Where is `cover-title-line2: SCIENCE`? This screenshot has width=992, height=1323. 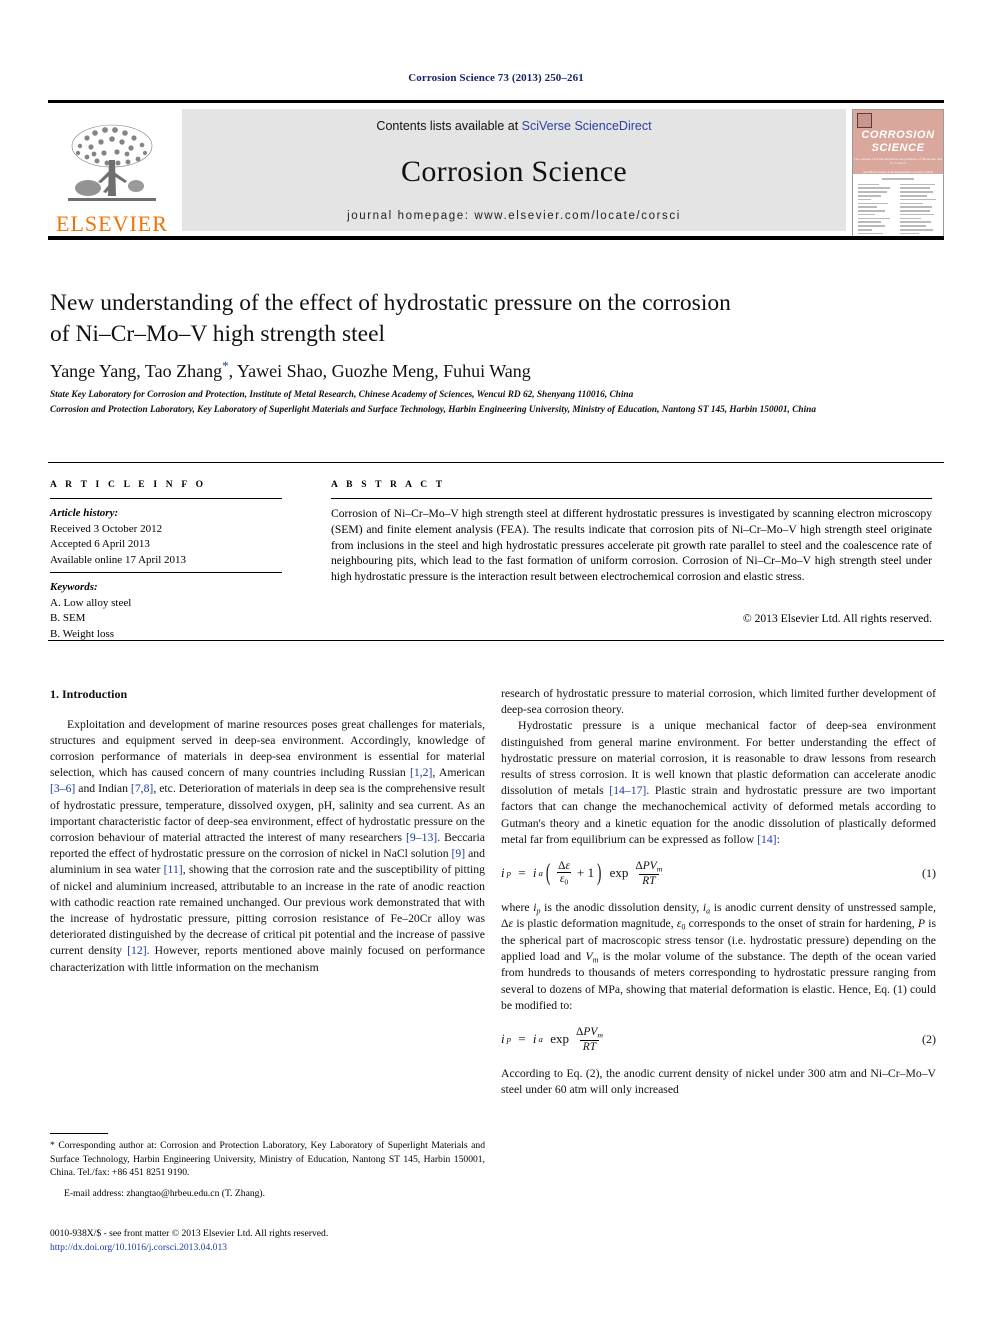 cover-title-line2: SCIENCE is located at coordinates (898, 148).